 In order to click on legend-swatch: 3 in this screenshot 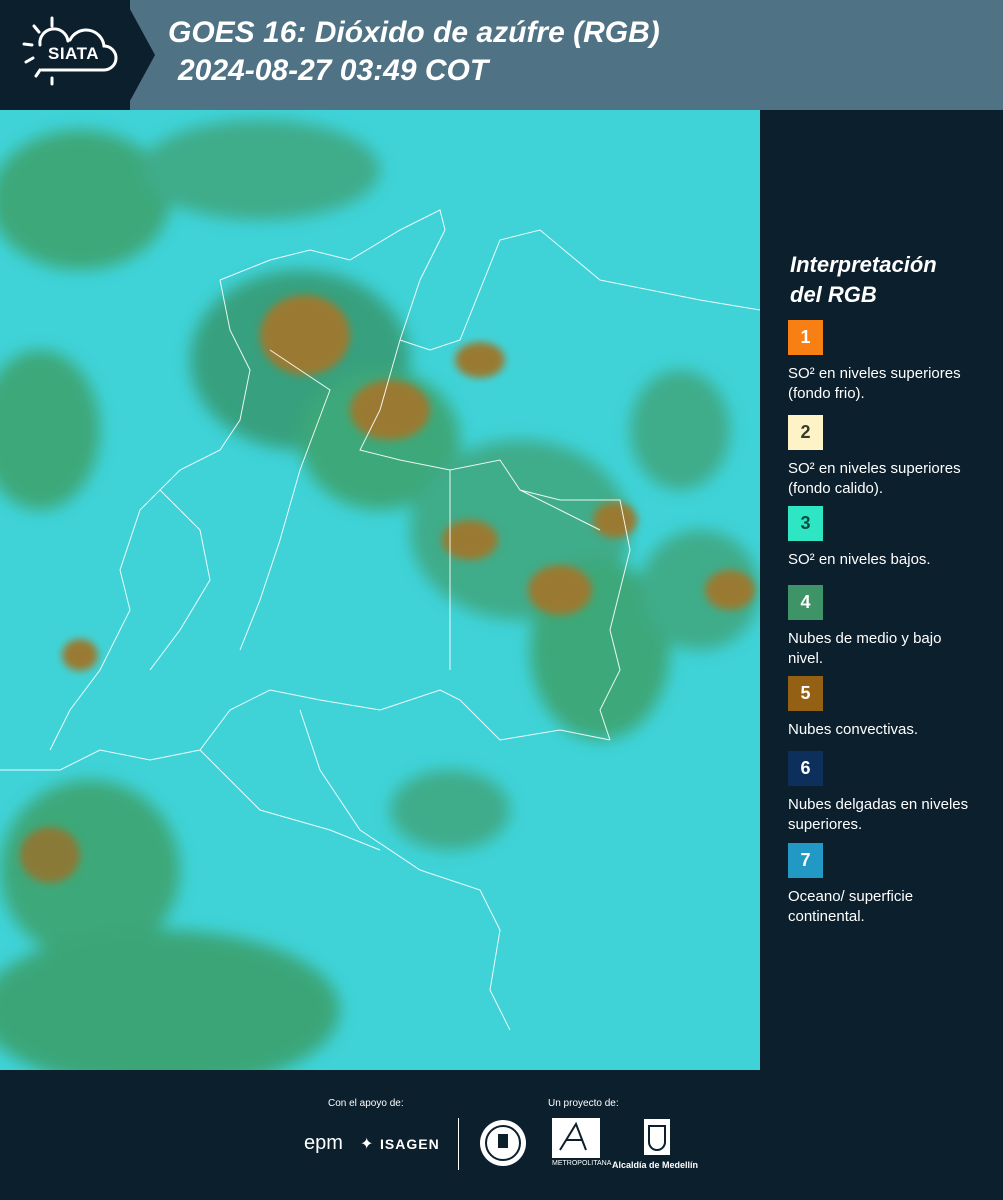, I will do `click(805, 523)`.